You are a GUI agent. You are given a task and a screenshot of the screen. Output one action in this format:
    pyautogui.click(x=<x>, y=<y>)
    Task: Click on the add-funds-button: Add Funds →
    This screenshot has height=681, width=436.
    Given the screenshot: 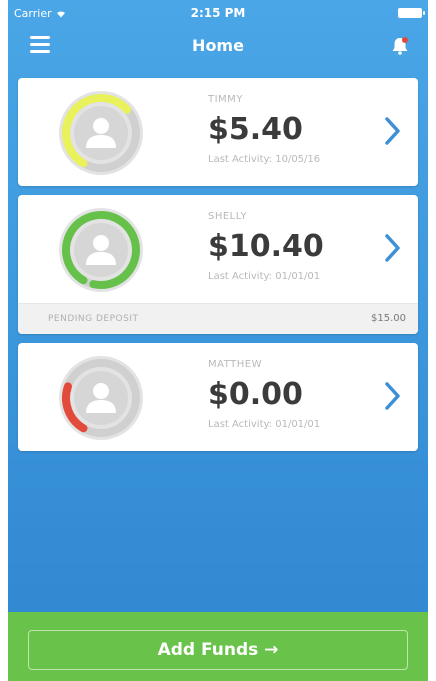 What is the action you would take?
    pyautogui.click(x=218, y=650)
    